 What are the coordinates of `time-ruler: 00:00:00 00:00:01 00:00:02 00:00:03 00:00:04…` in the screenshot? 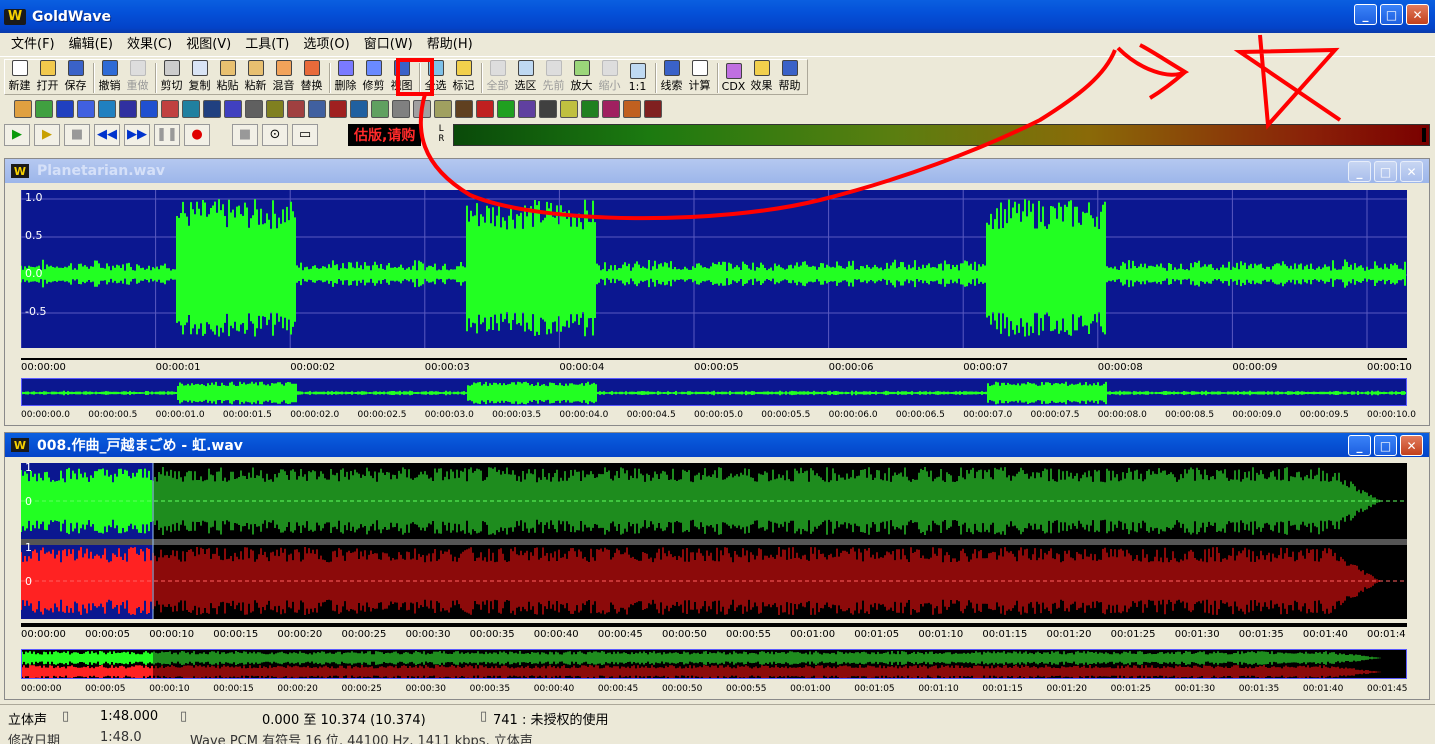 It's located at (716, 366).